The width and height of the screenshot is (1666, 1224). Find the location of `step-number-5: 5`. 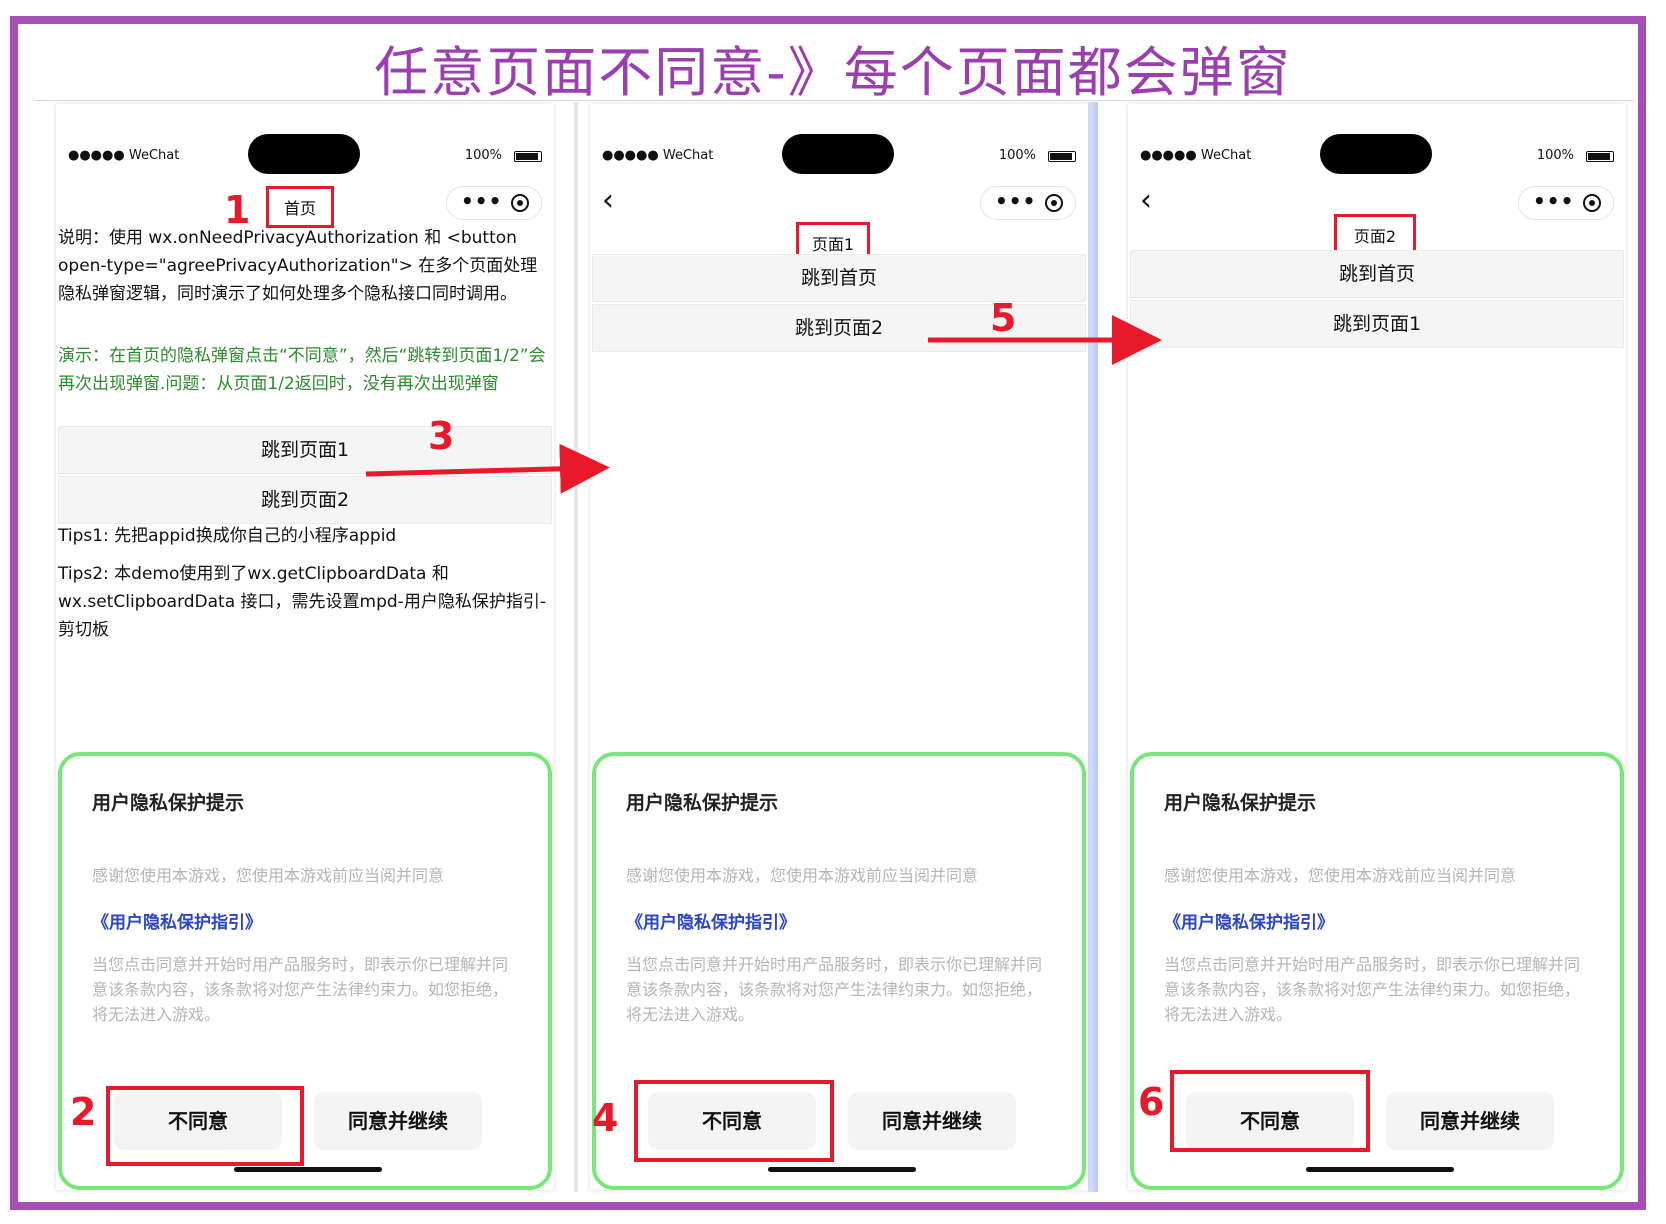

step-number-5: 5 is located at coordinates (1003, 318).